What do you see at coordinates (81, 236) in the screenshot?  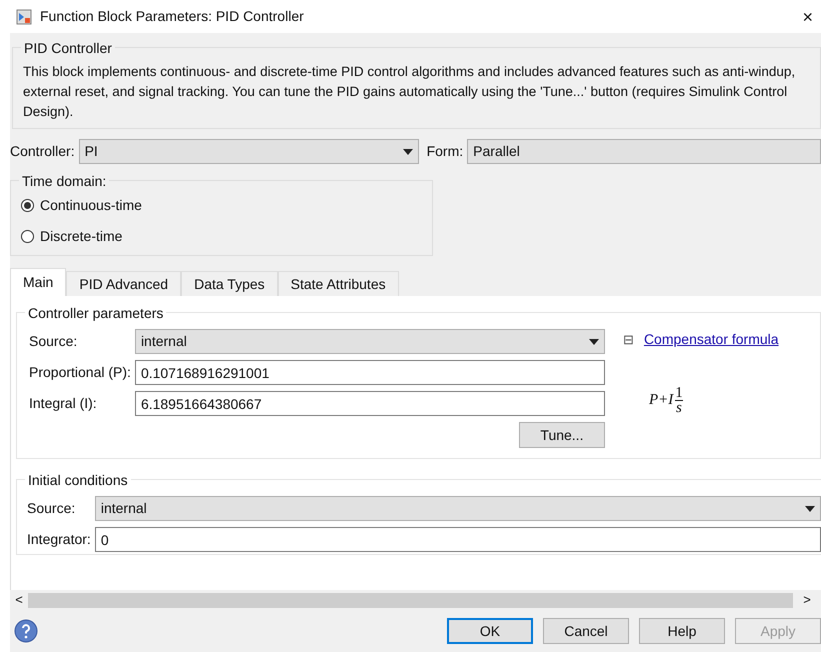 I see `radio-label: Discrete-time` at bounding box center [81, 236].